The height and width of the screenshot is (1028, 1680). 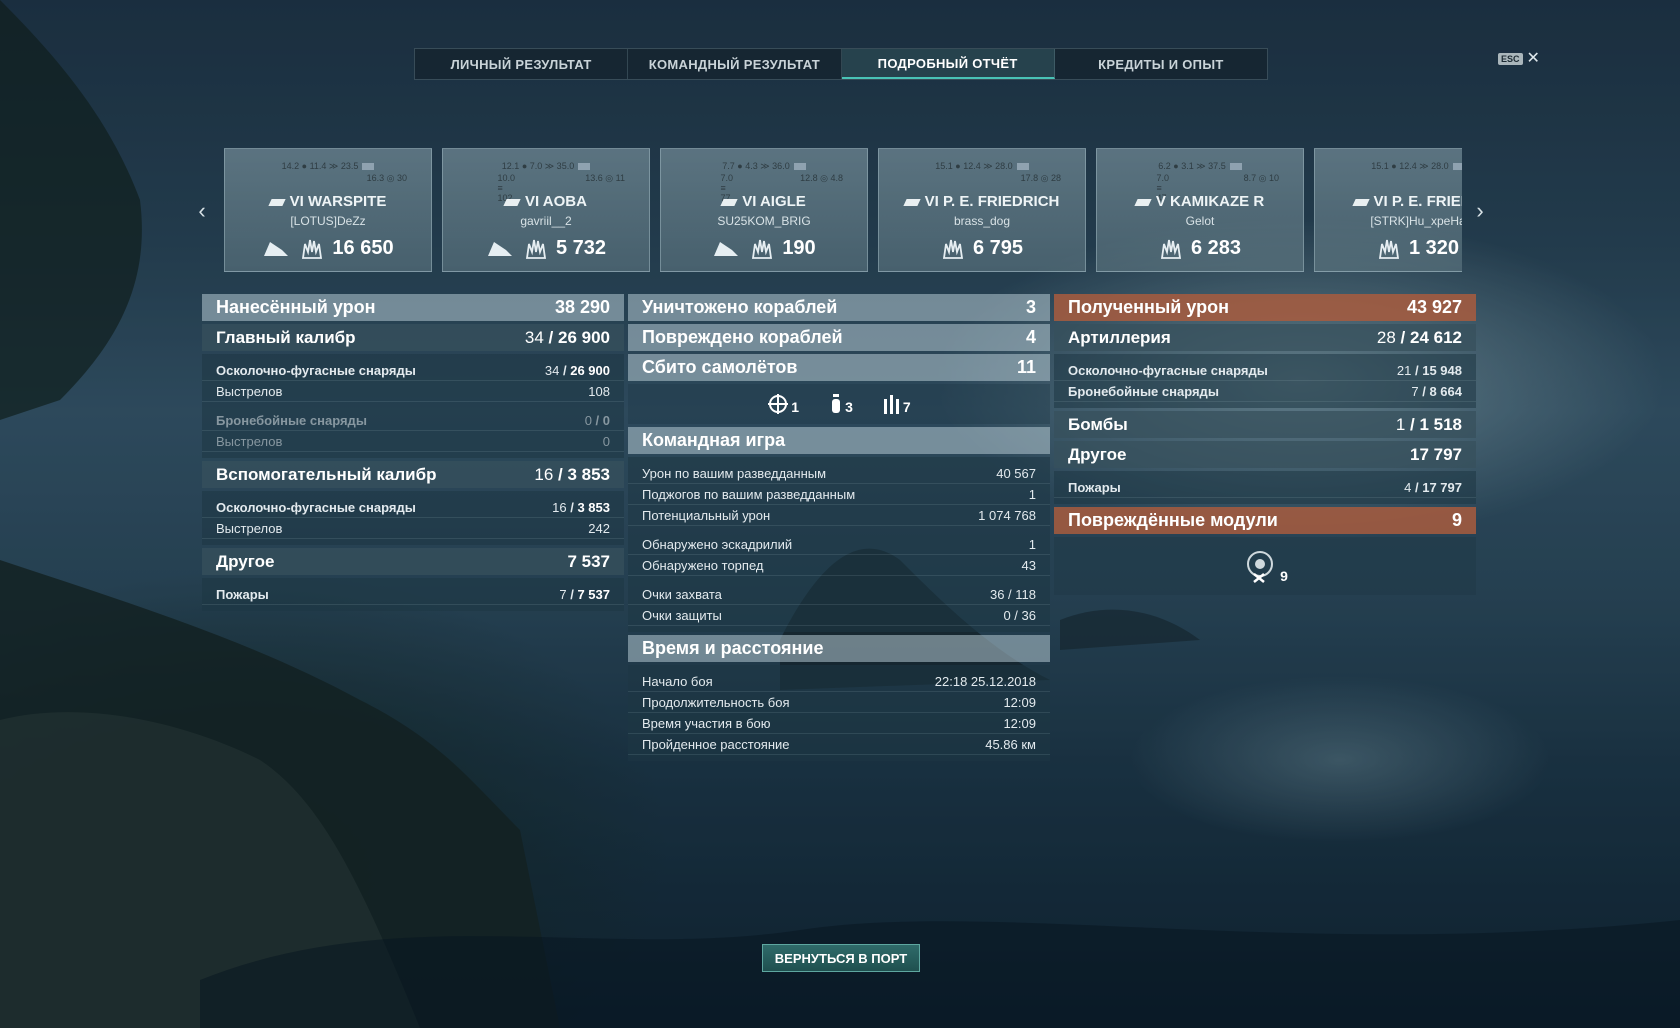 I want to click on team-play-row: Обнаружено торпед 43, so click(x=839, y=565).